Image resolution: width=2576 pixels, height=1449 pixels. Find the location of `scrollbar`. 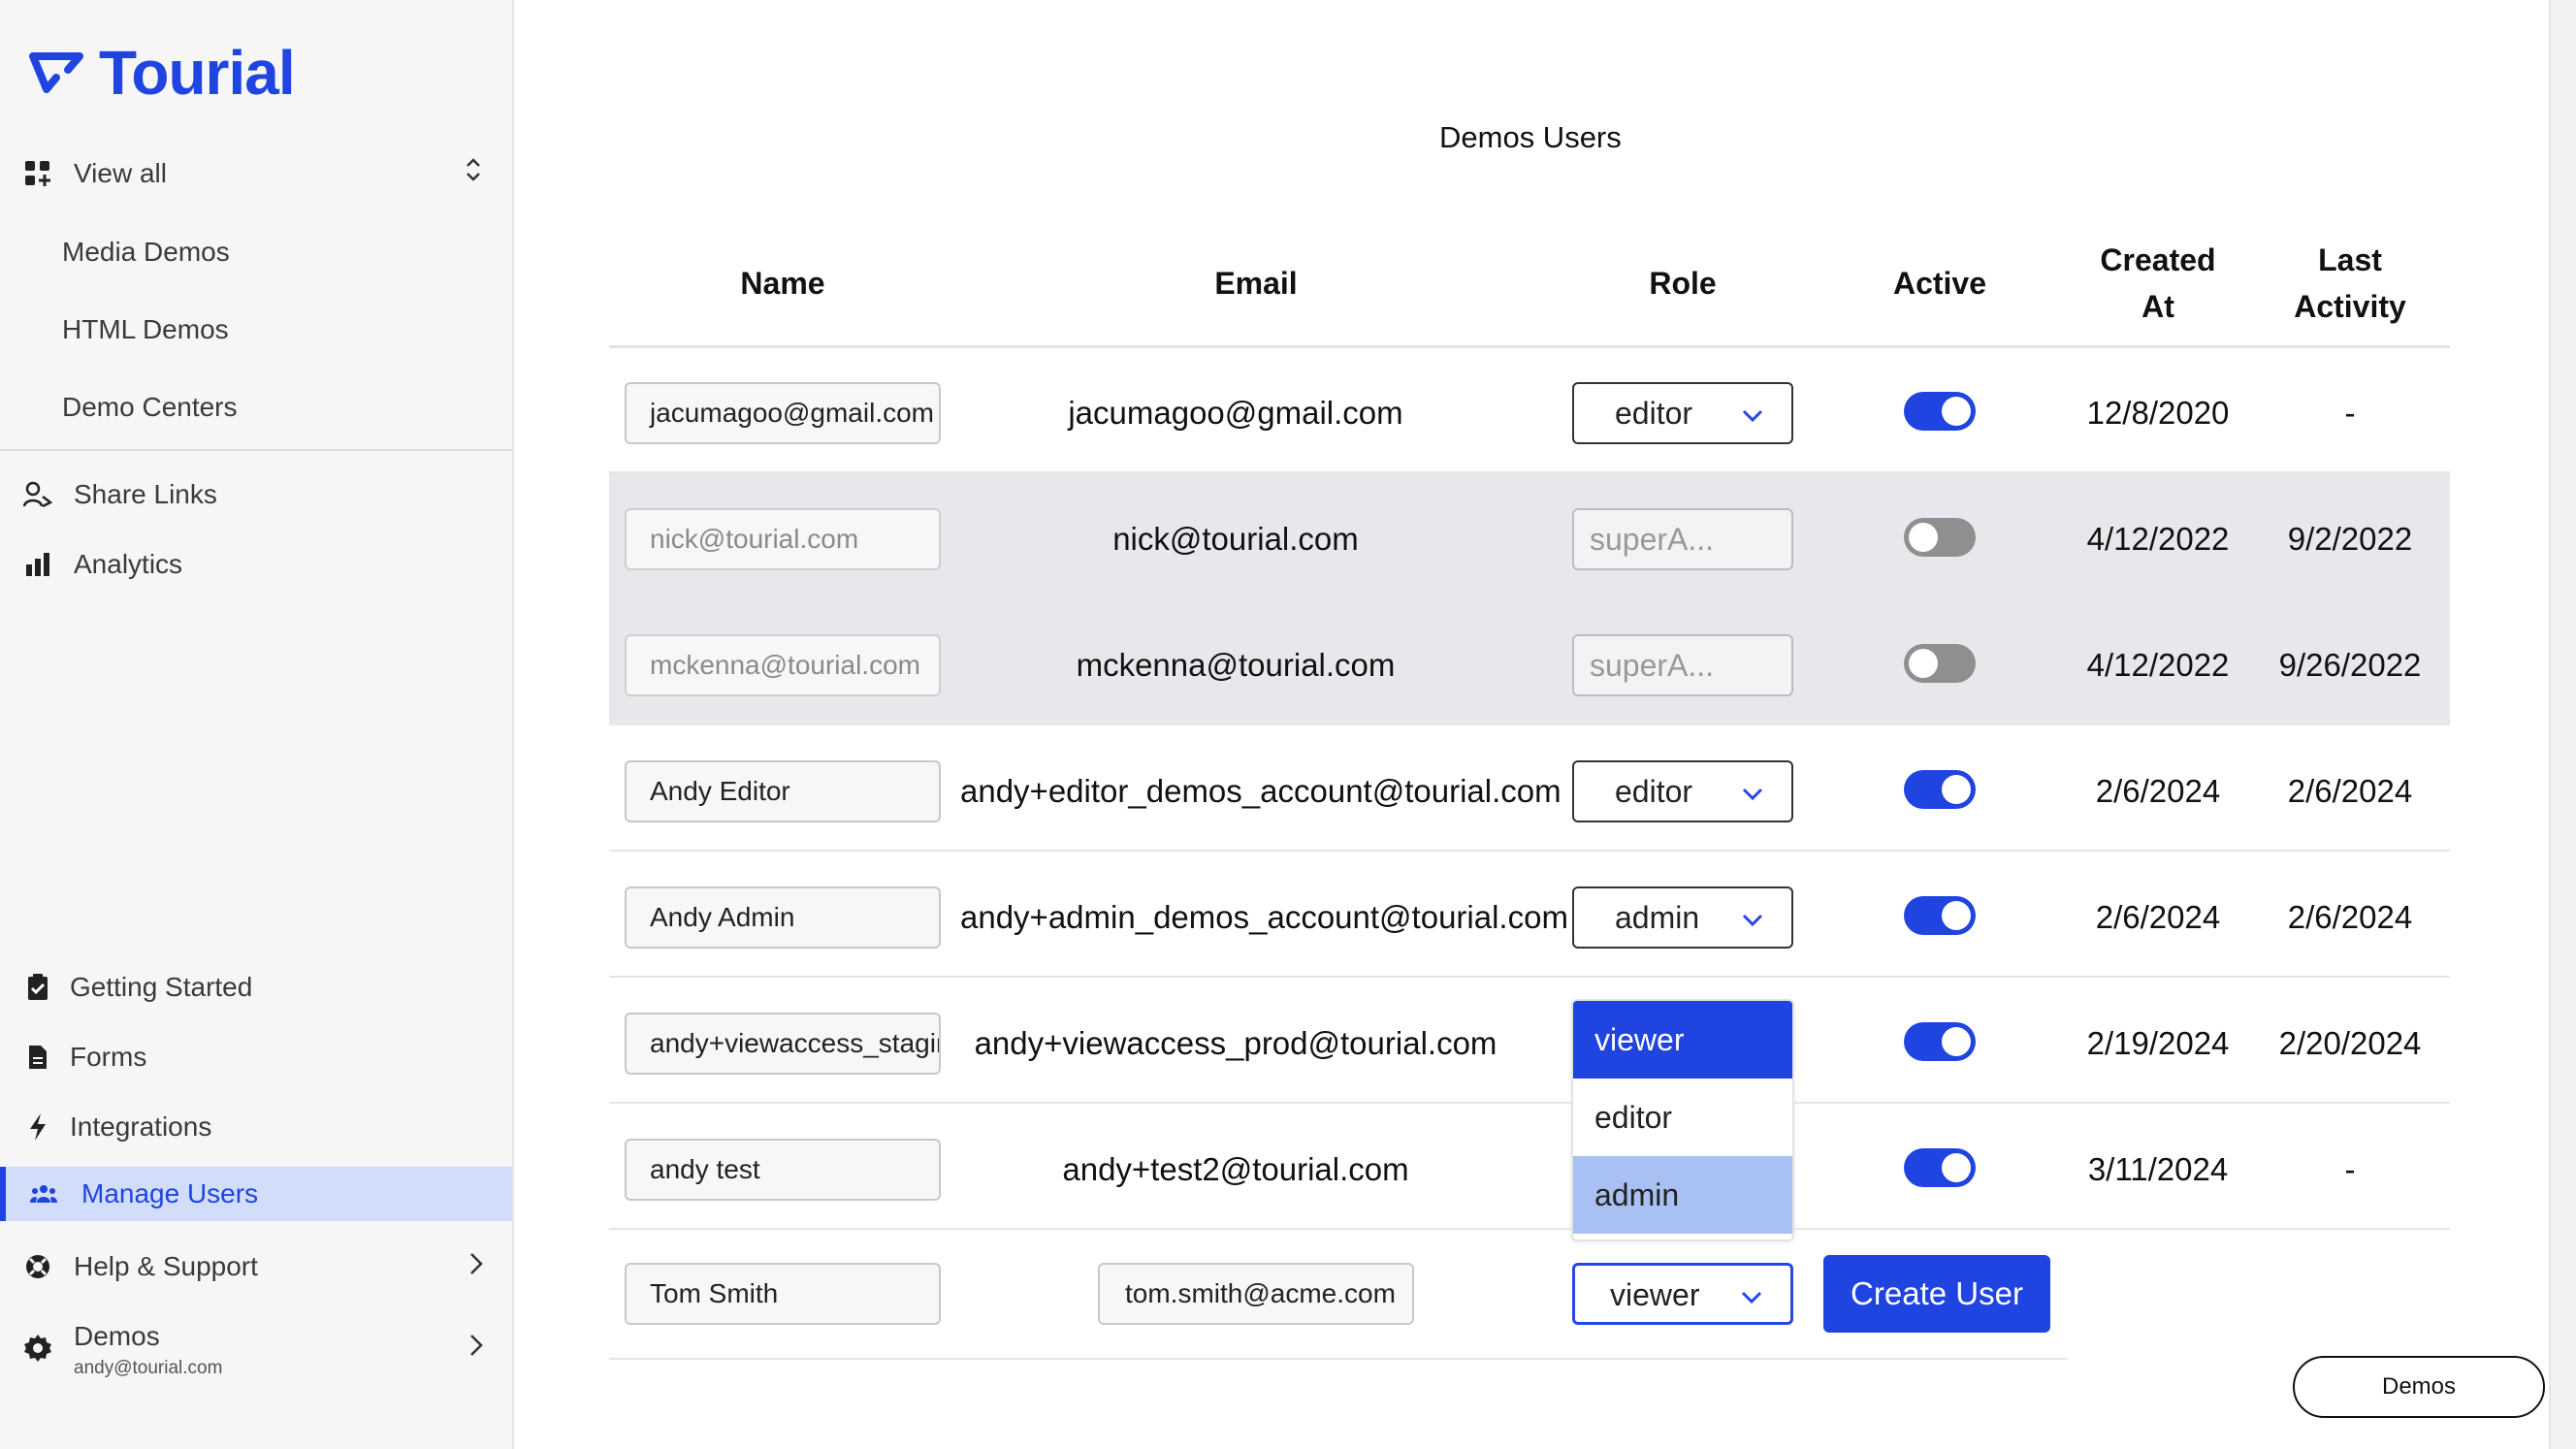

scrollbar is located at coordinates (2562, 724).